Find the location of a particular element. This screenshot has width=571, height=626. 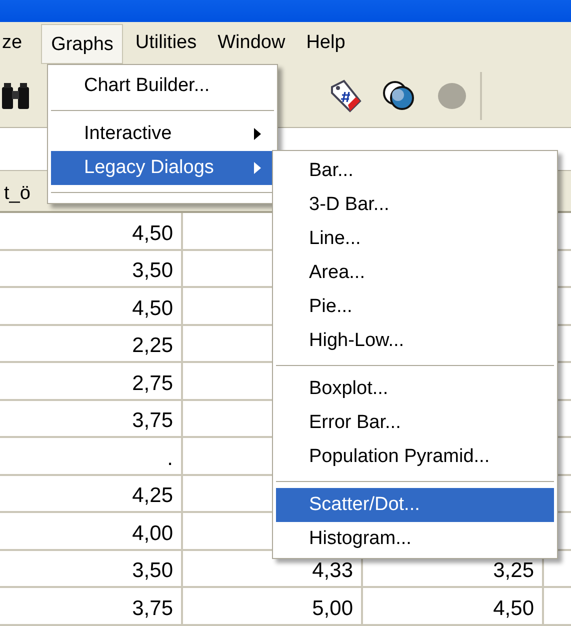

menu-item: Interactive is located at coordinates (162, 134).